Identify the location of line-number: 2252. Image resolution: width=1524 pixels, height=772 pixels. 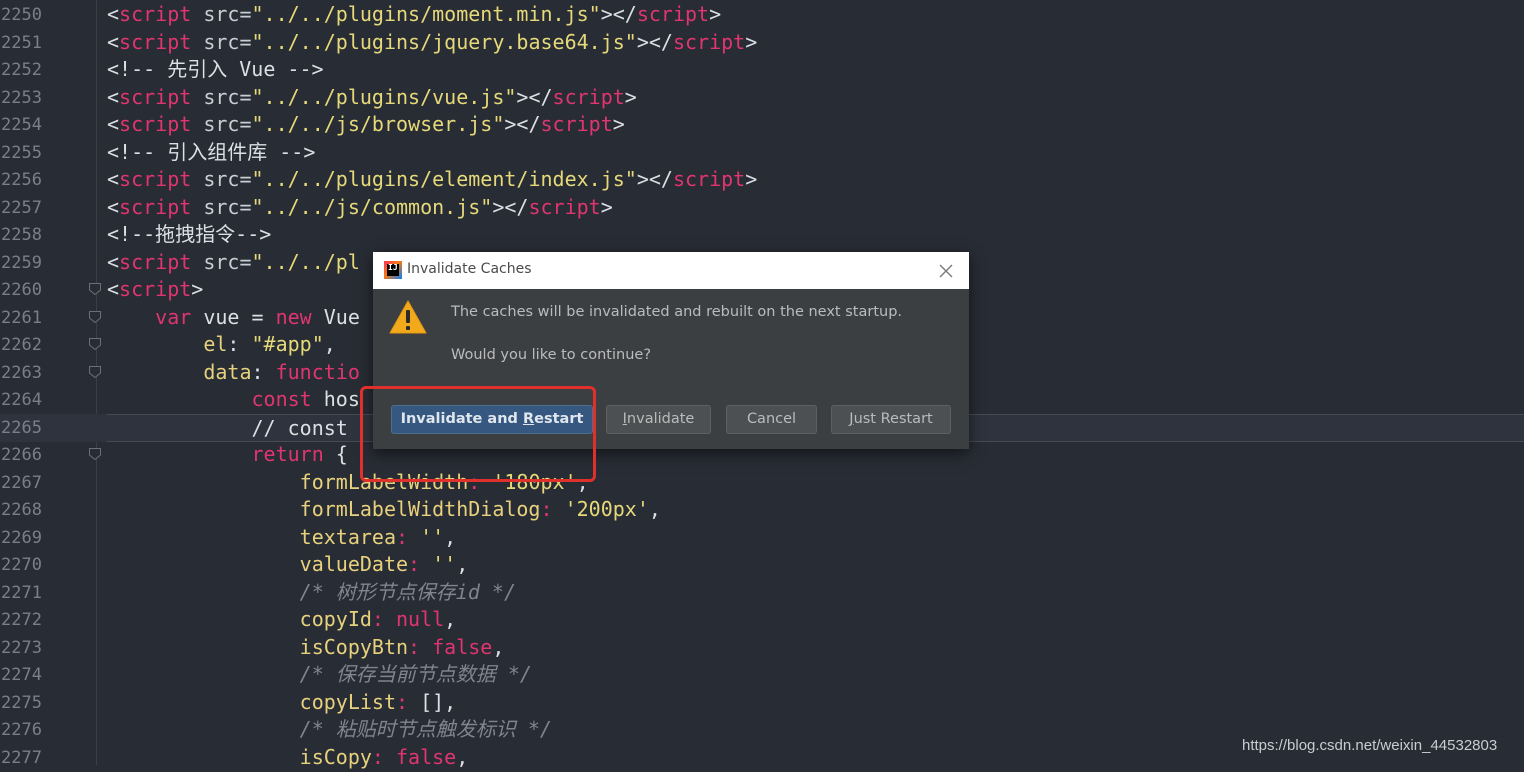
(21, 70).